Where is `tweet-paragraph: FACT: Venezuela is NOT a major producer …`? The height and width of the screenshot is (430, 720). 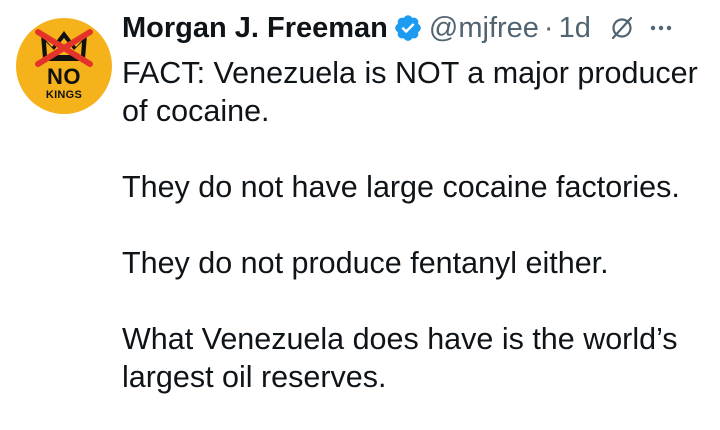
tweet-paragraph: FACT: Venezuela is NOT a major producer … is located at coordinates (410, 92).